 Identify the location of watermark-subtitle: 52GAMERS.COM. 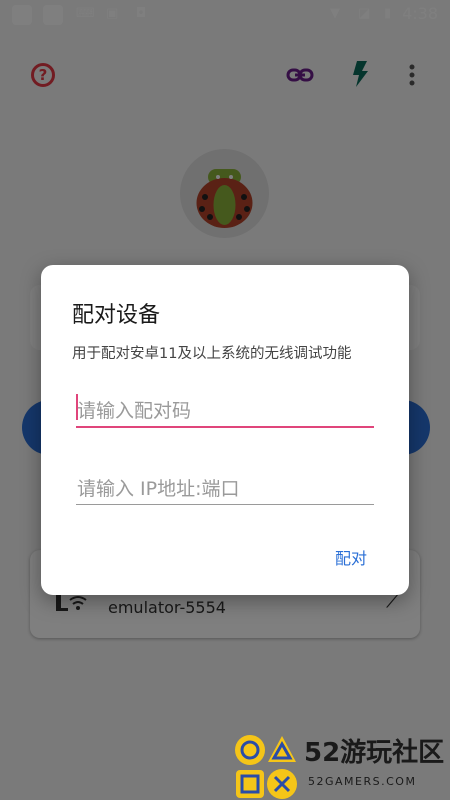
(362, 781).